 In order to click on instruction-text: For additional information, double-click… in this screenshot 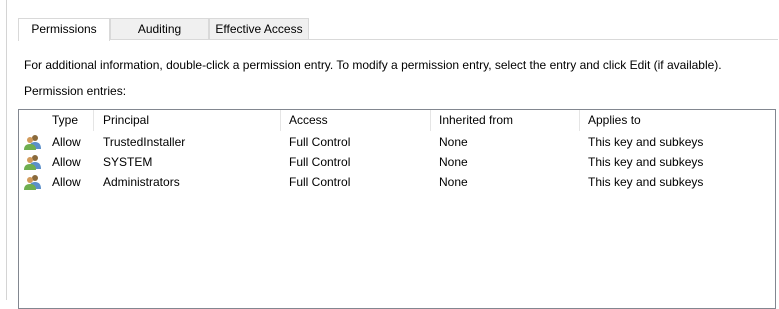, I will do `click(373, 65)`.